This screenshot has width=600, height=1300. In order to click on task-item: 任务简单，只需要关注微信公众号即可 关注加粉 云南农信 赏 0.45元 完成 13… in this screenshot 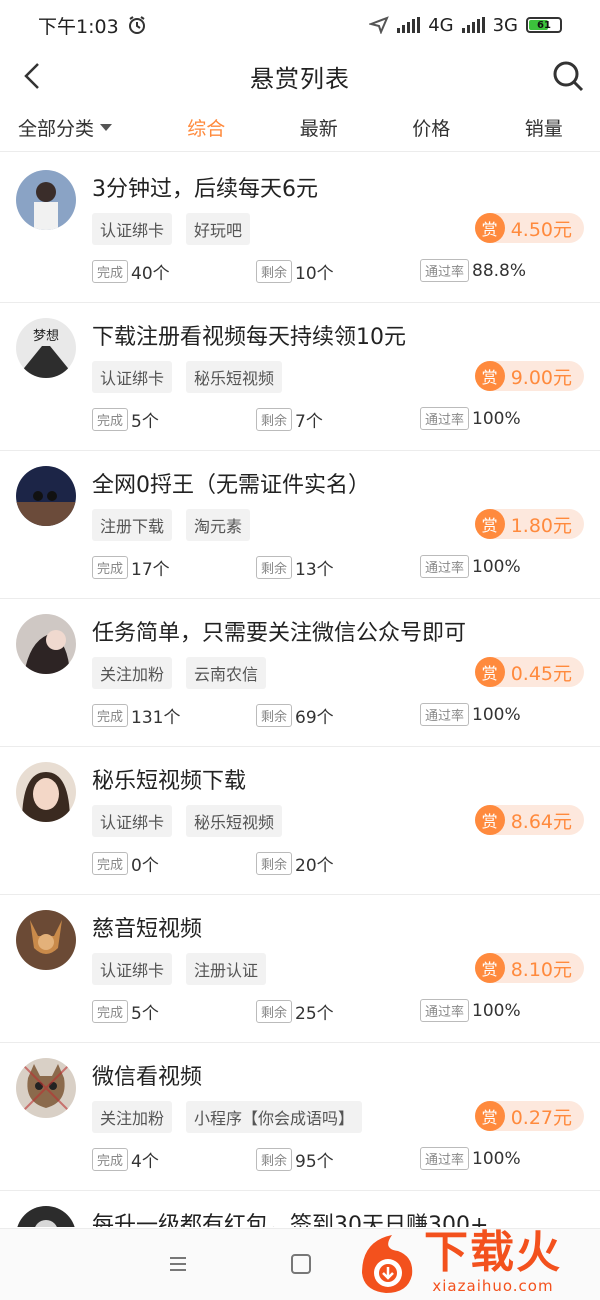, I will do `click(300, 673)`.